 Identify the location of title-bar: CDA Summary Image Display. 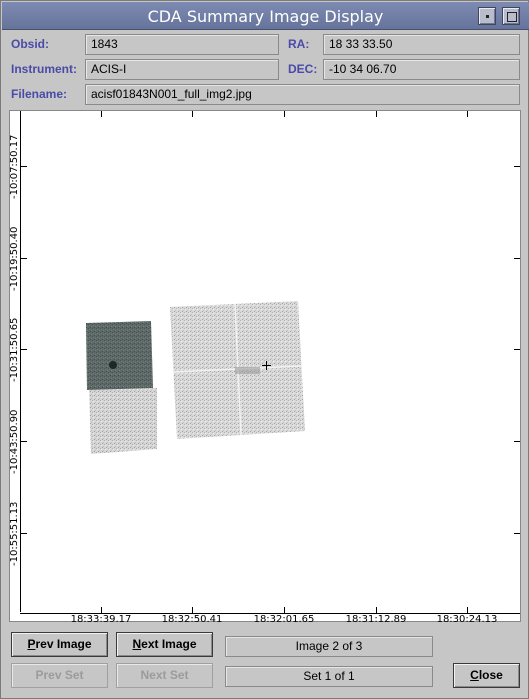
(265, 16).